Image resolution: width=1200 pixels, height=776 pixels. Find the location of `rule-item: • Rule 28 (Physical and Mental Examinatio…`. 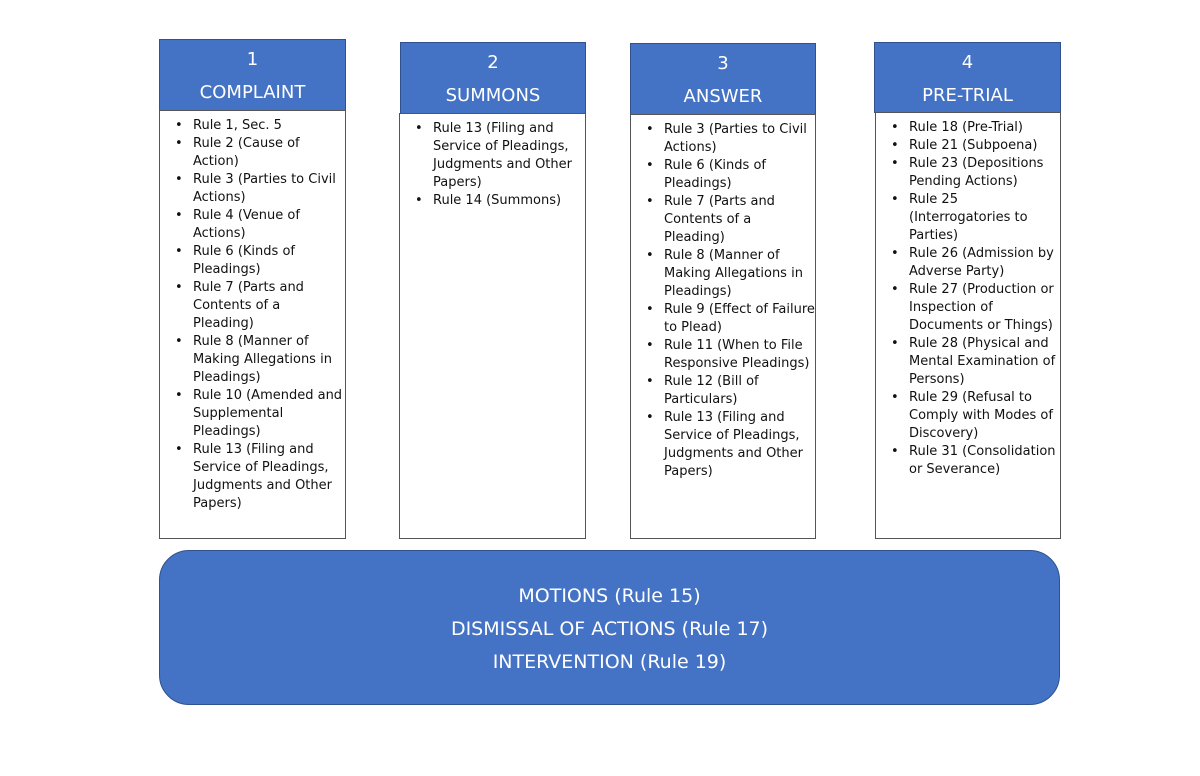

rule-item: • Rule 28 (Physical and Mental Examinatio… is located at coordinates (975, 362).